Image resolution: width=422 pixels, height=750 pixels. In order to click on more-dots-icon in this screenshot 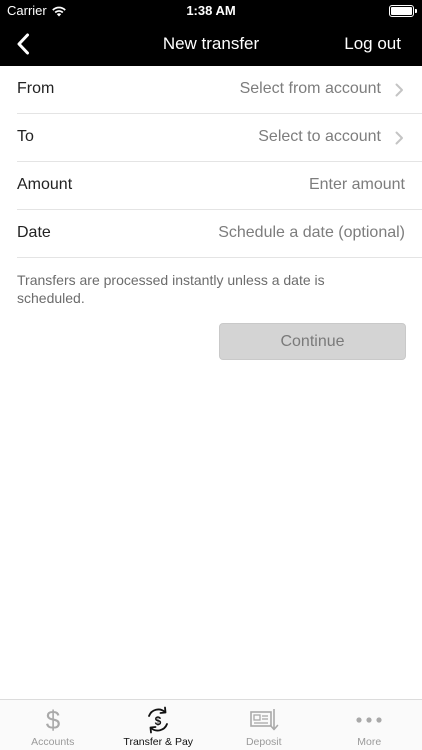, I will do `click(369, 720)`.